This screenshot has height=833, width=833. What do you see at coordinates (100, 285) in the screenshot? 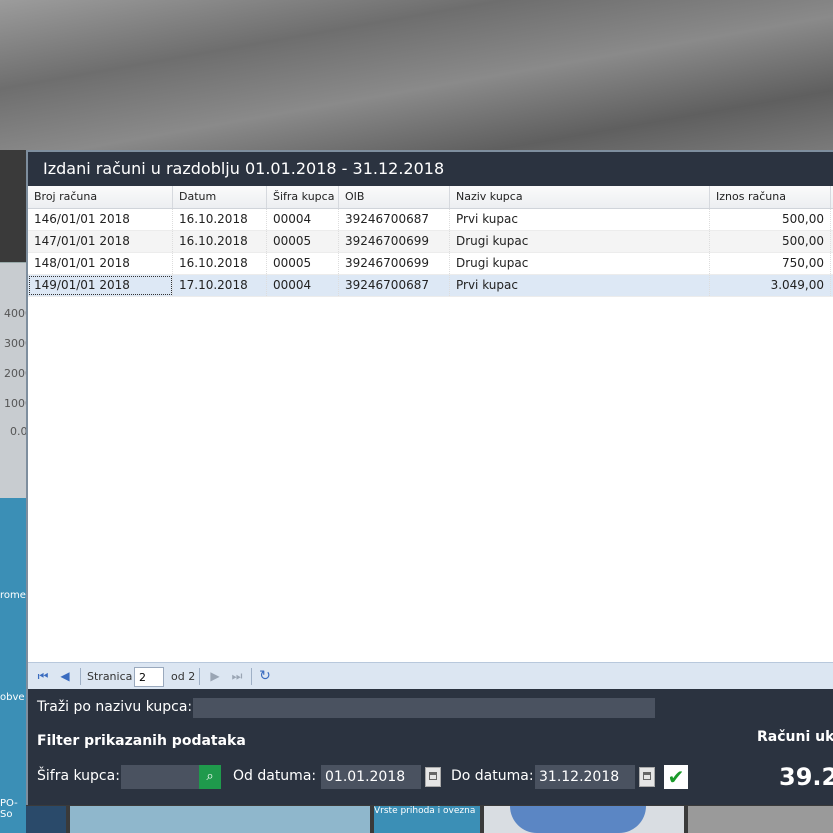
I see `cell-broj: 149/01/01 2018` at bounding box center [100, 285].